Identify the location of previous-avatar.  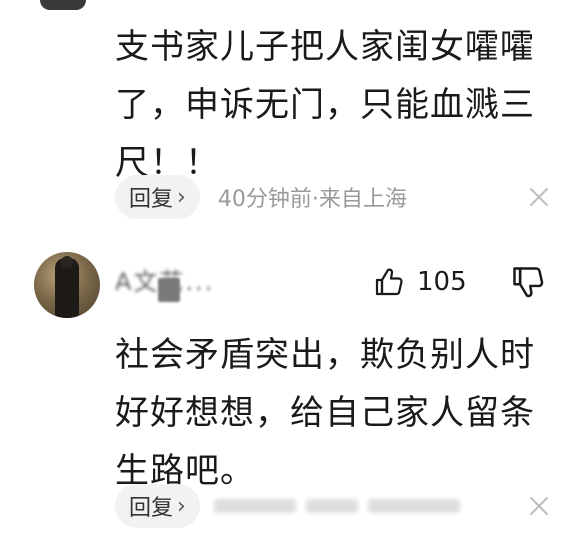
(63, 5).